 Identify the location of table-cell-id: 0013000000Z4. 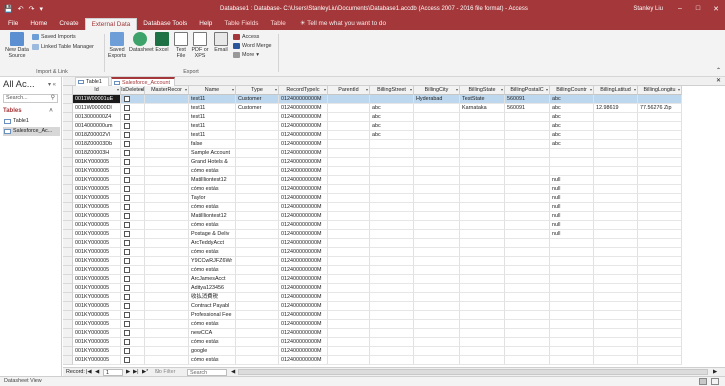
(97, 117).